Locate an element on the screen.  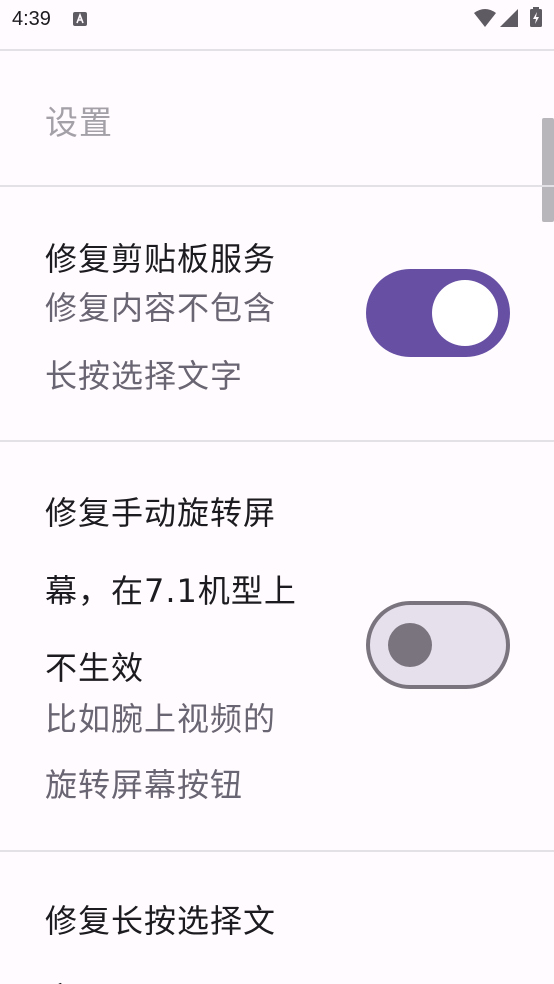
a-icon is located at coordinates (80, 19).